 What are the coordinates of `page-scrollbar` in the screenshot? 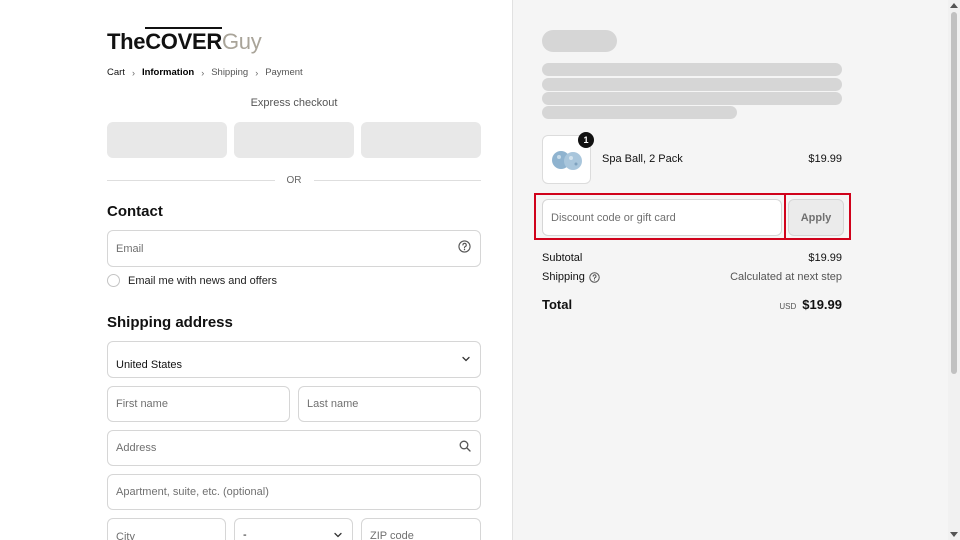 It's located at (954, 270).